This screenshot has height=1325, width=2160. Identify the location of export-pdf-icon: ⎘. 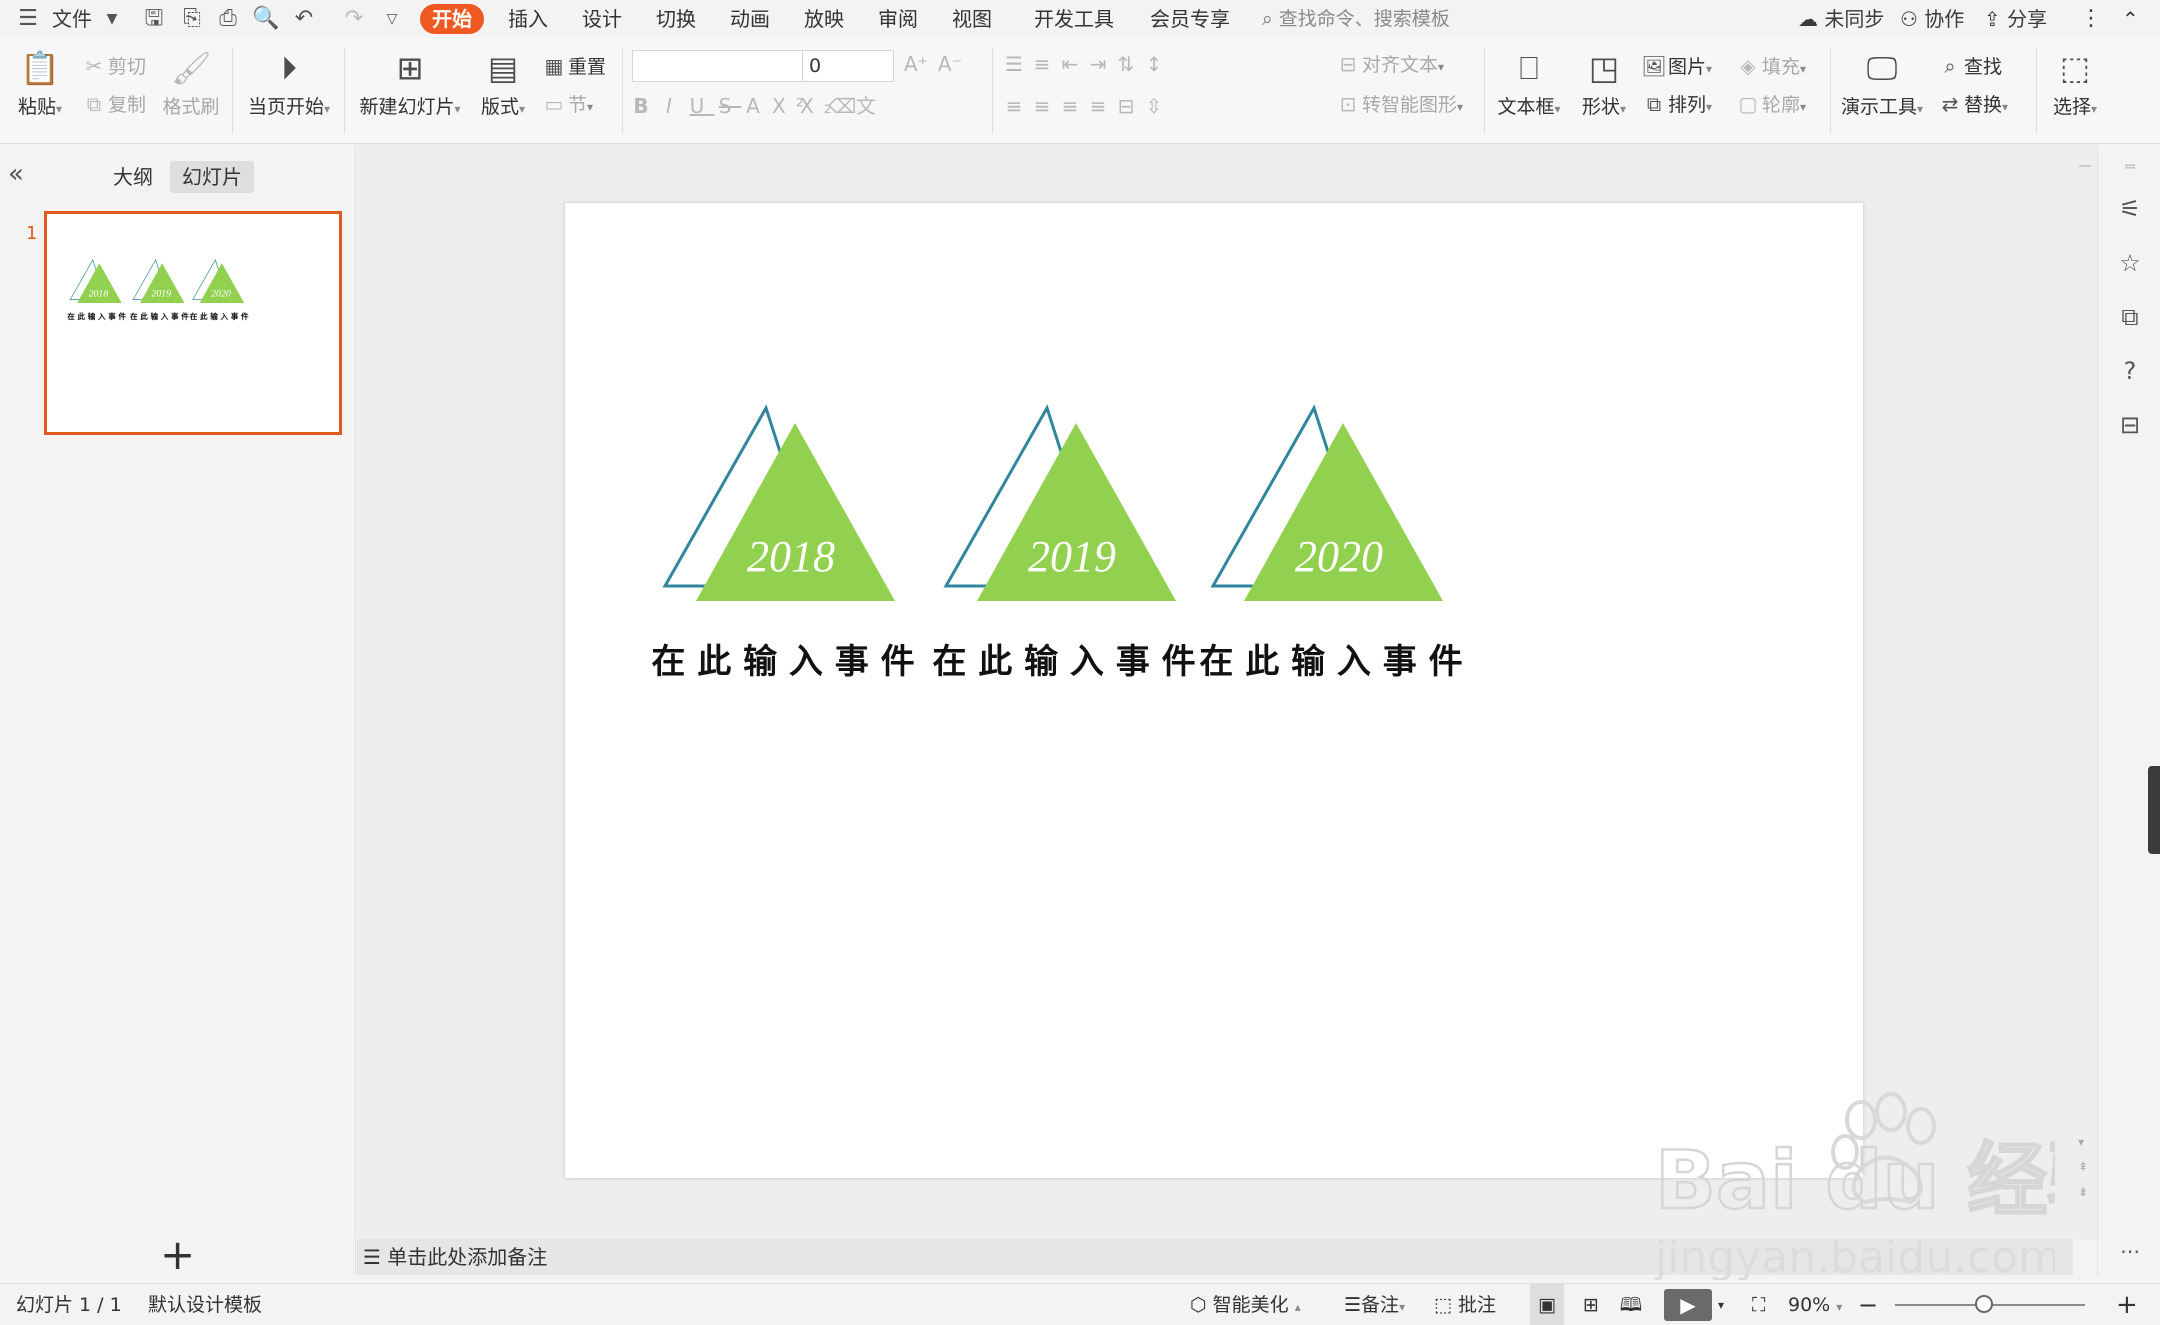
(192, 19).